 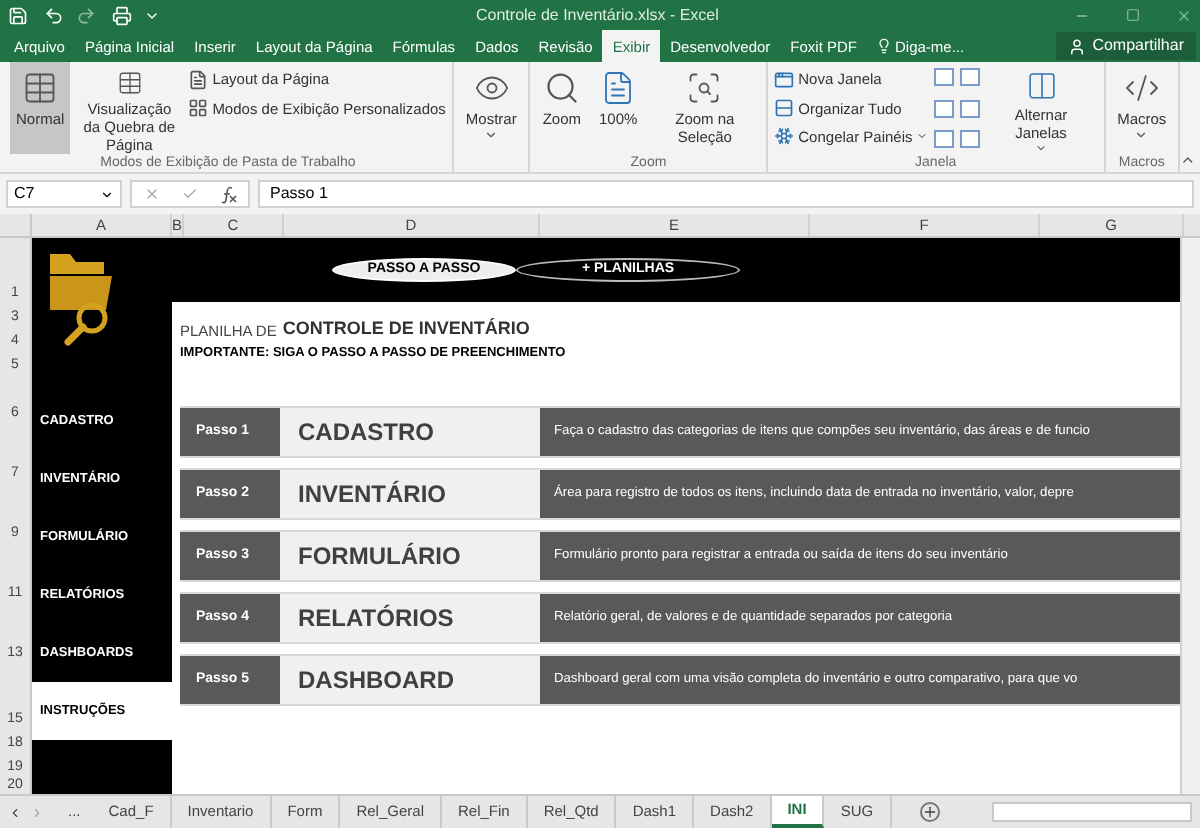 What do you see at coordinates (597, 15) in the screenshot?
I see `window-title: Controle de Inventário.xlsx - Excel` at bounding box center [597, 15].